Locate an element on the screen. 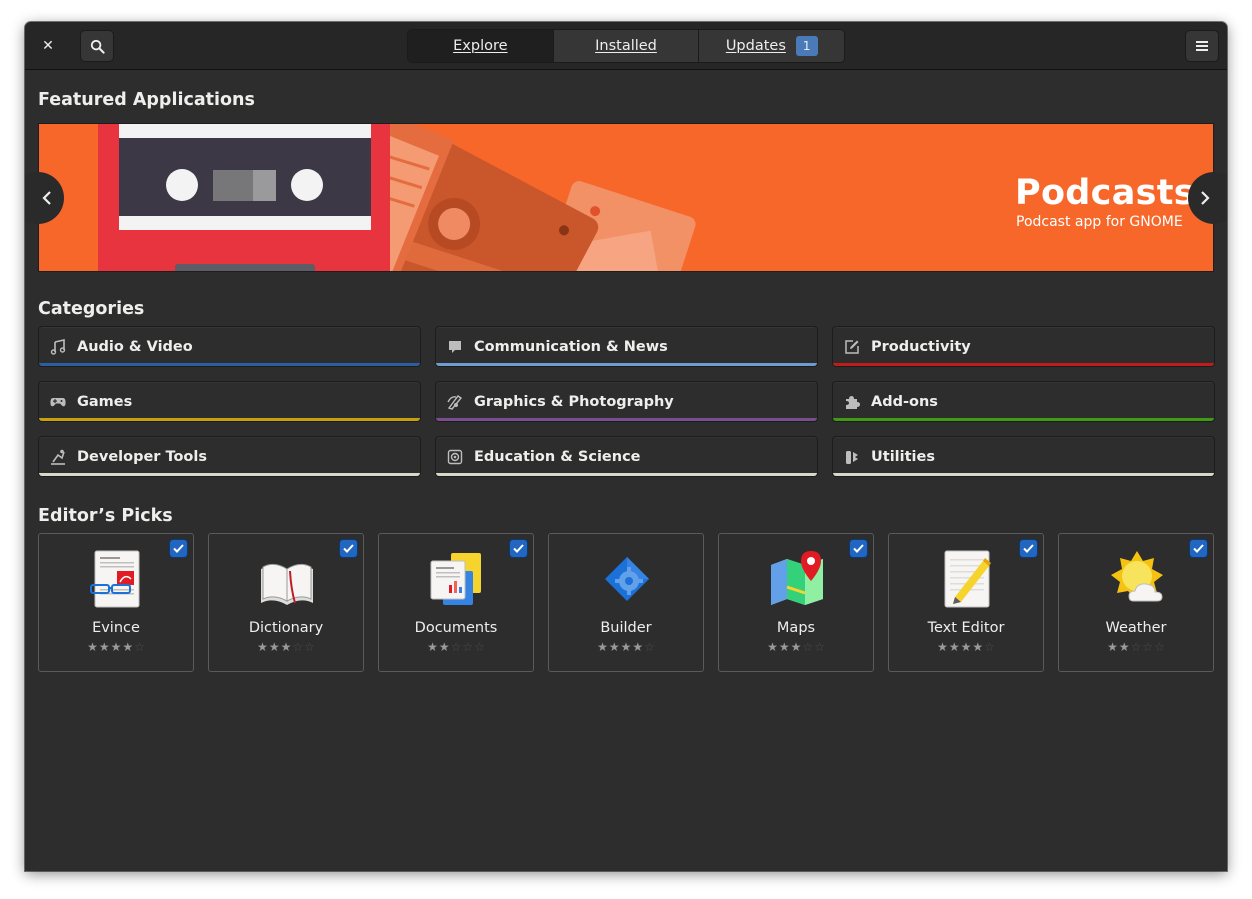  app-tile-weather: Weather ★ ★ ☆ ☆ ☆ is located at coordinates (1136, 602).